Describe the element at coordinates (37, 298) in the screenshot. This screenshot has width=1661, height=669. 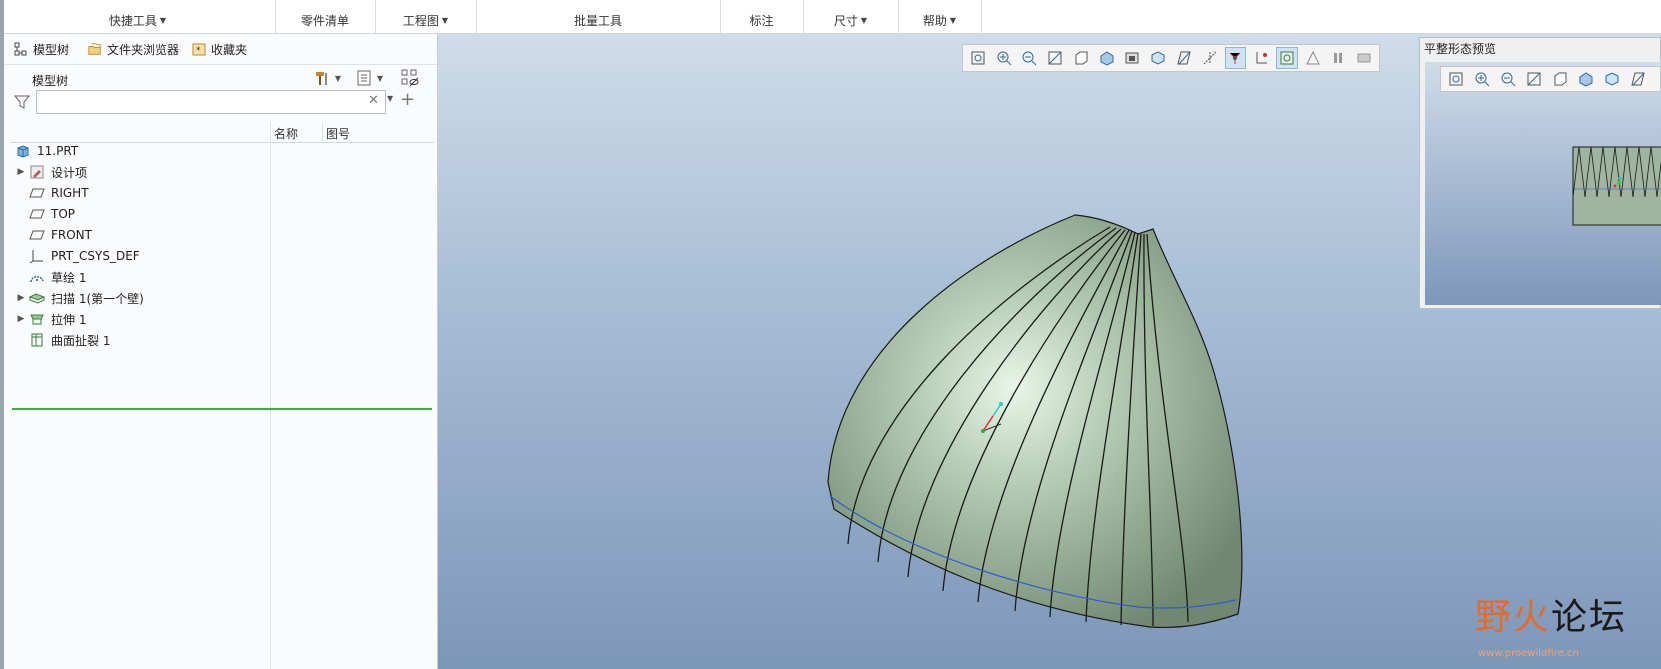
I see `sweep-icon` at that location.